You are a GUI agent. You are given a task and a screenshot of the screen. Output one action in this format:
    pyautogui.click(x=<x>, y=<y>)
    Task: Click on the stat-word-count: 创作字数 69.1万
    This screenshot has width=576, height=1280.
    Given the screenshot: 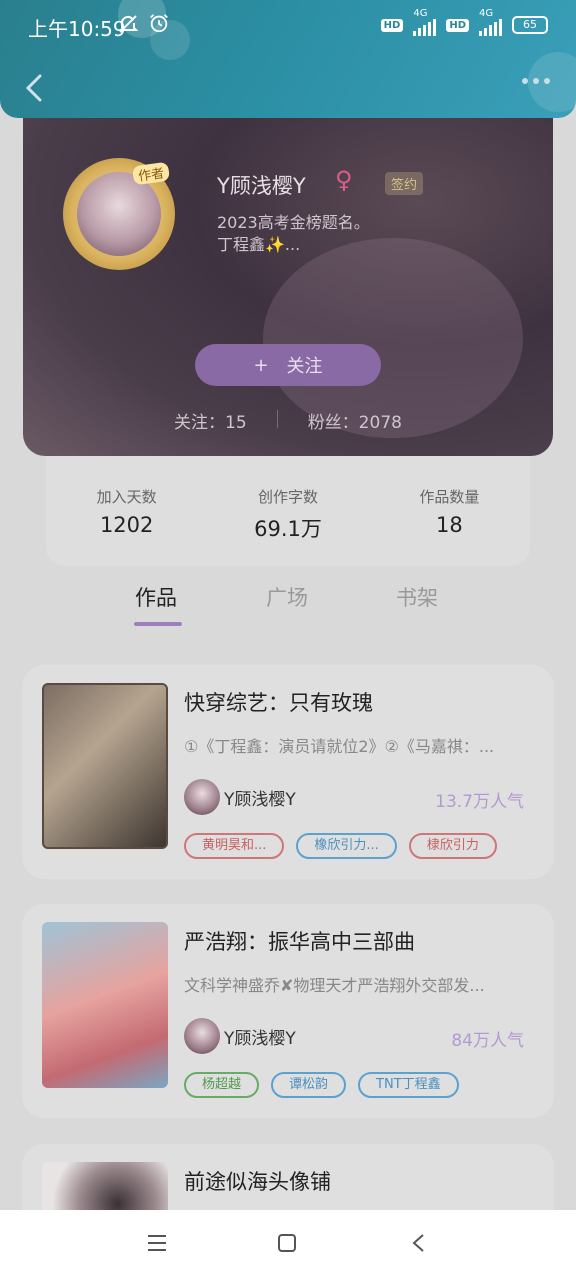 What is the action you would take?
    pyautogui.click(x=287, y=511)
    